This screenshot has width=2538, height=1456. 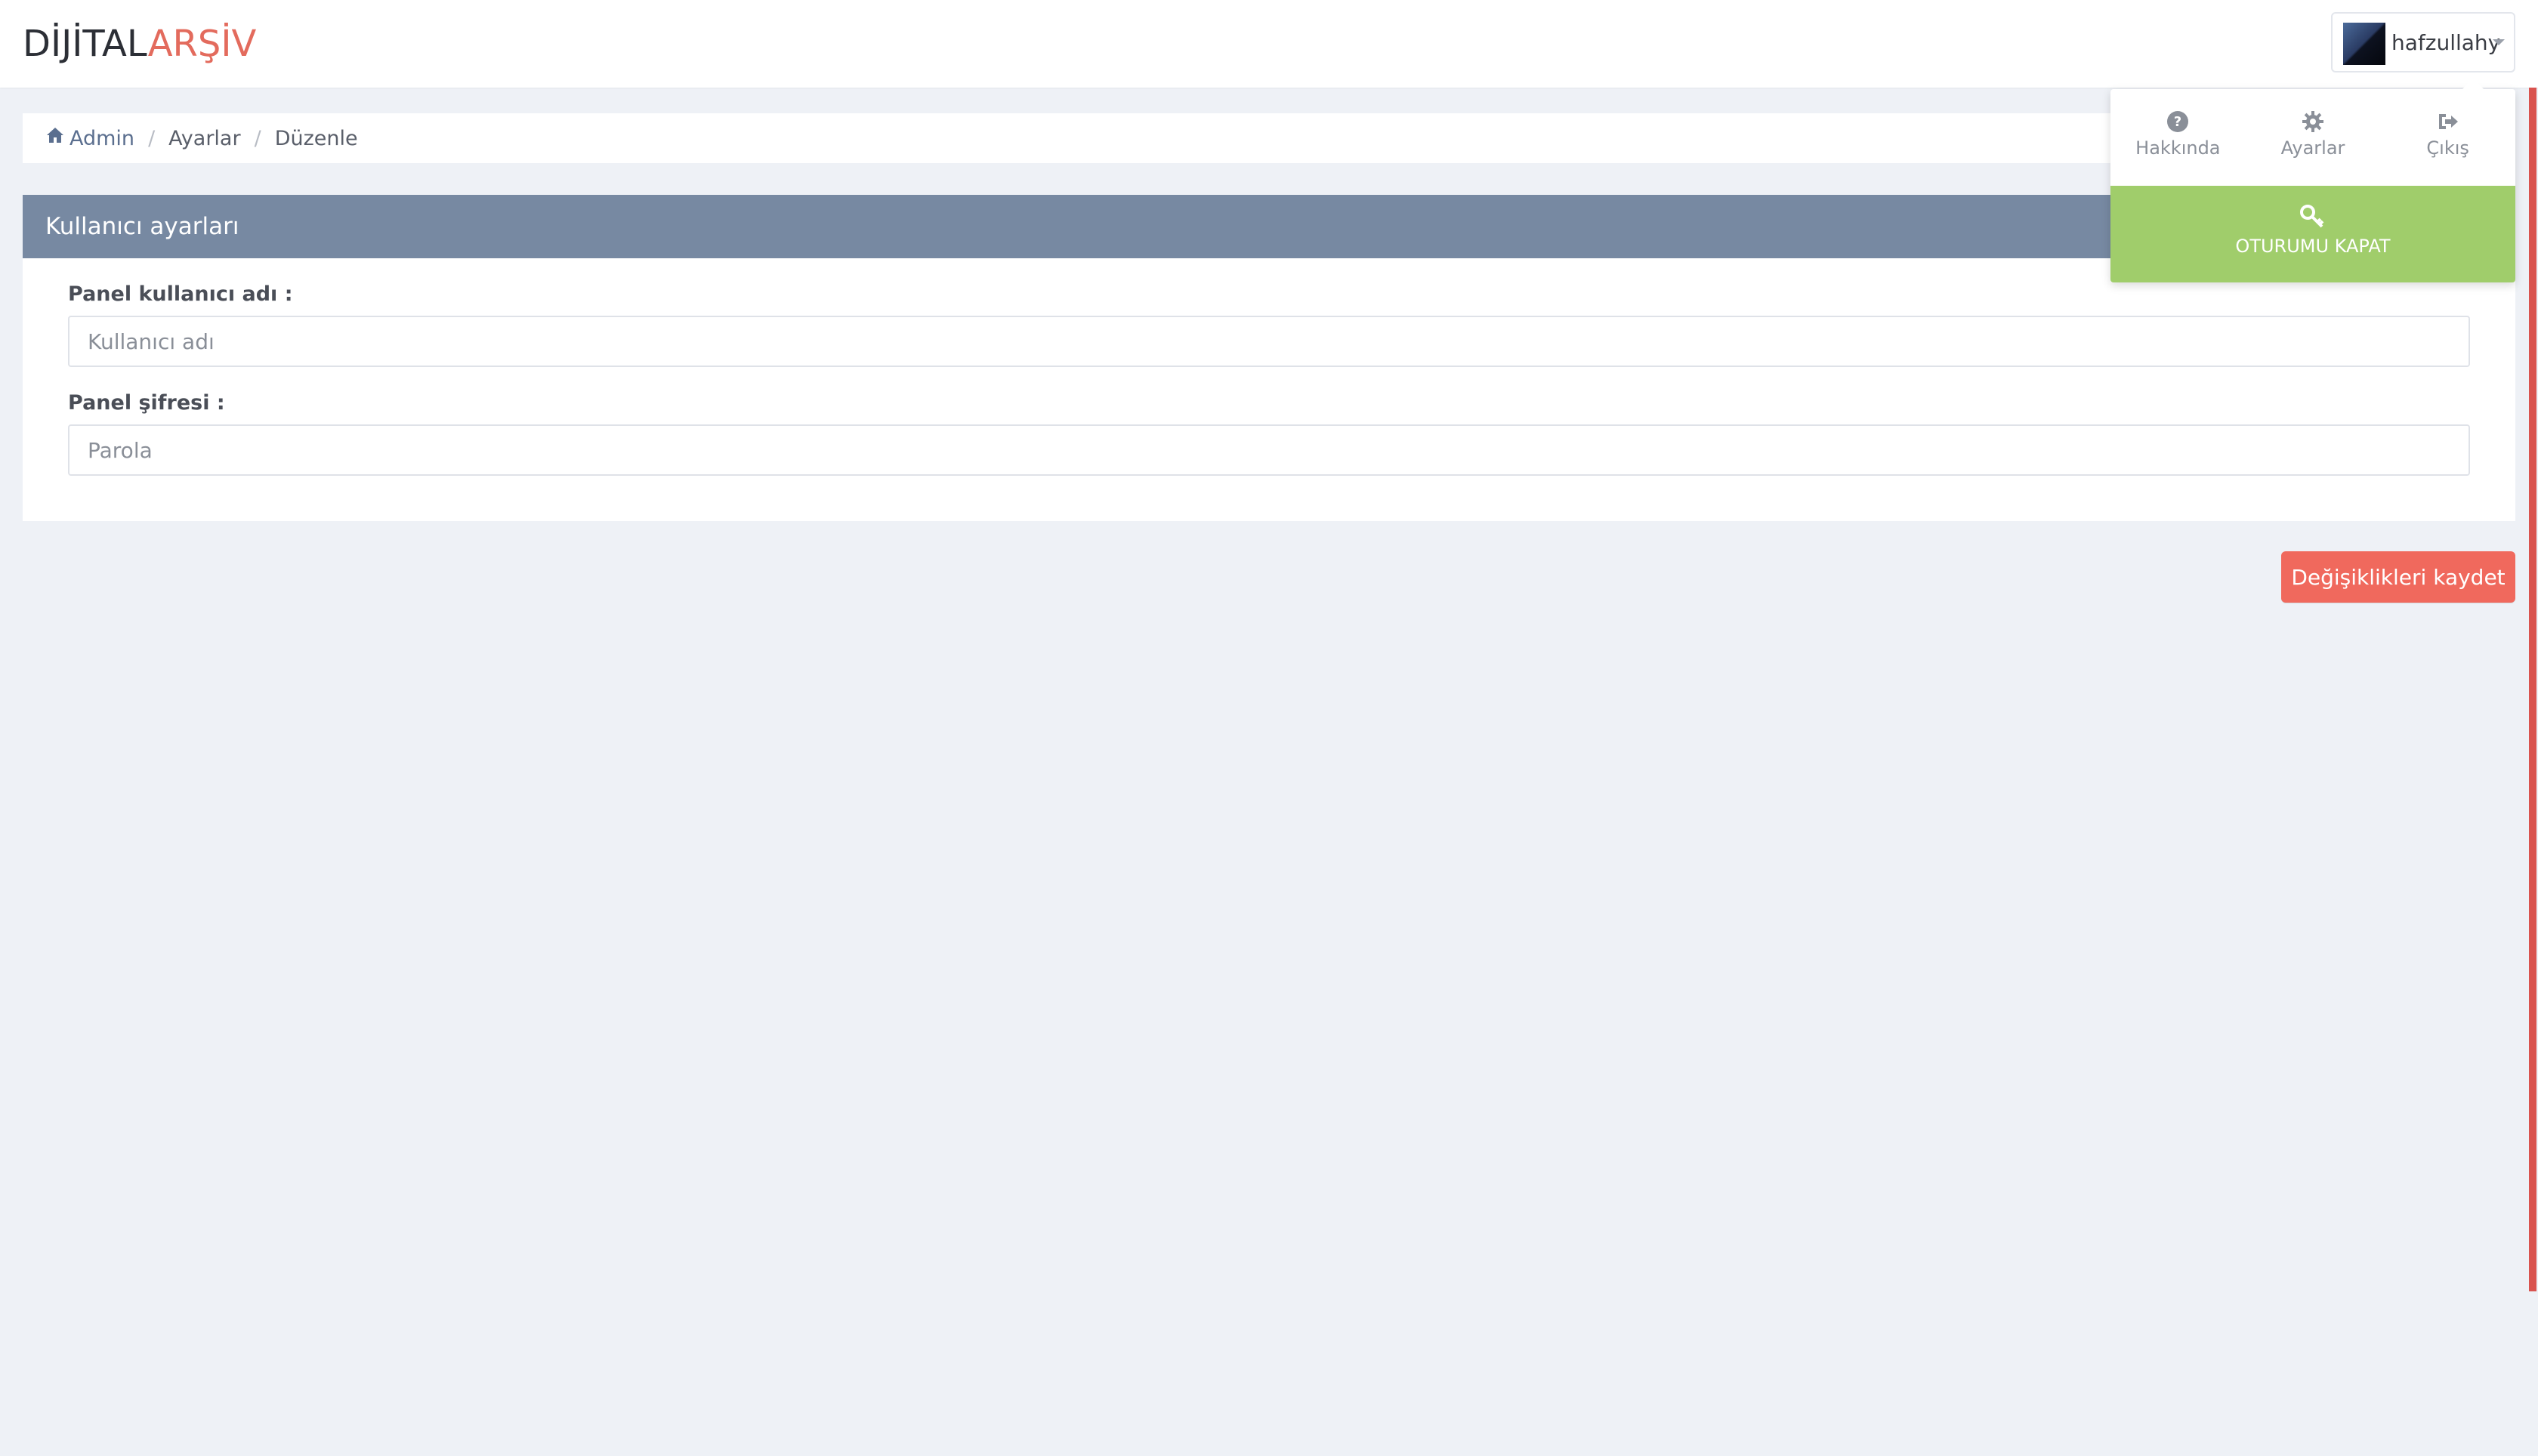 I want to click on username-input, so click(x=1269, y=341).